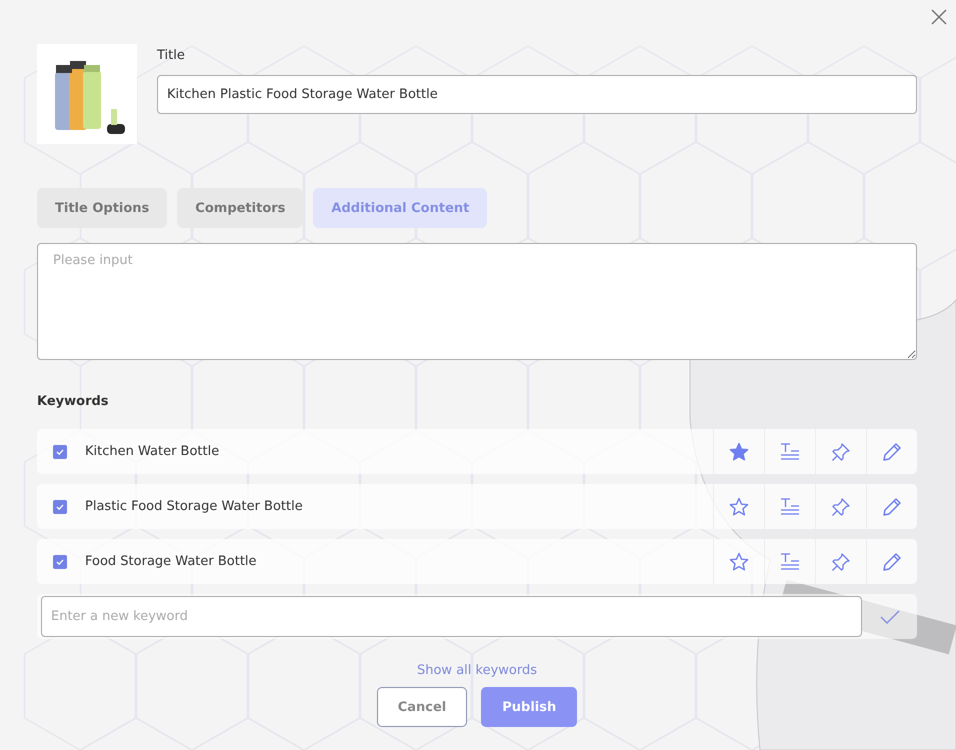  Describe the element at coordinates (240, 208) in the screenshot. I see `tab: Competitors` at that location.